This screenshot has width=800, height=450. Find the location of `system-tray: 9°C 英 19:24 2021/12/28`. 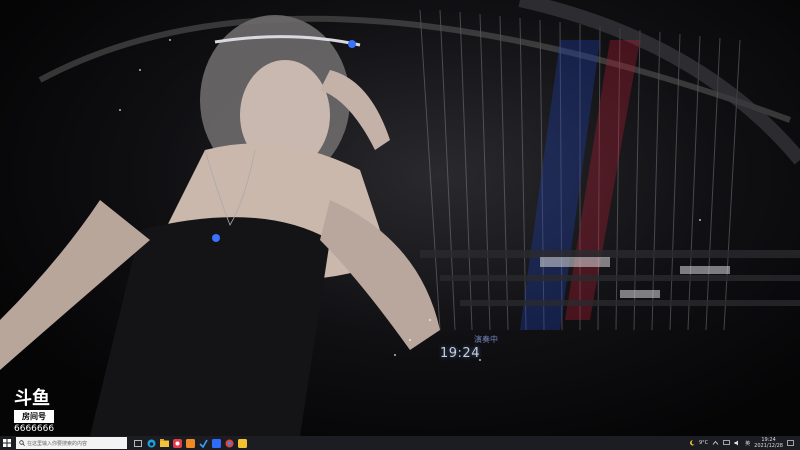

system-tray: 9°C 英 19:24 2021/12/28 is located at coordinates (744, 443).